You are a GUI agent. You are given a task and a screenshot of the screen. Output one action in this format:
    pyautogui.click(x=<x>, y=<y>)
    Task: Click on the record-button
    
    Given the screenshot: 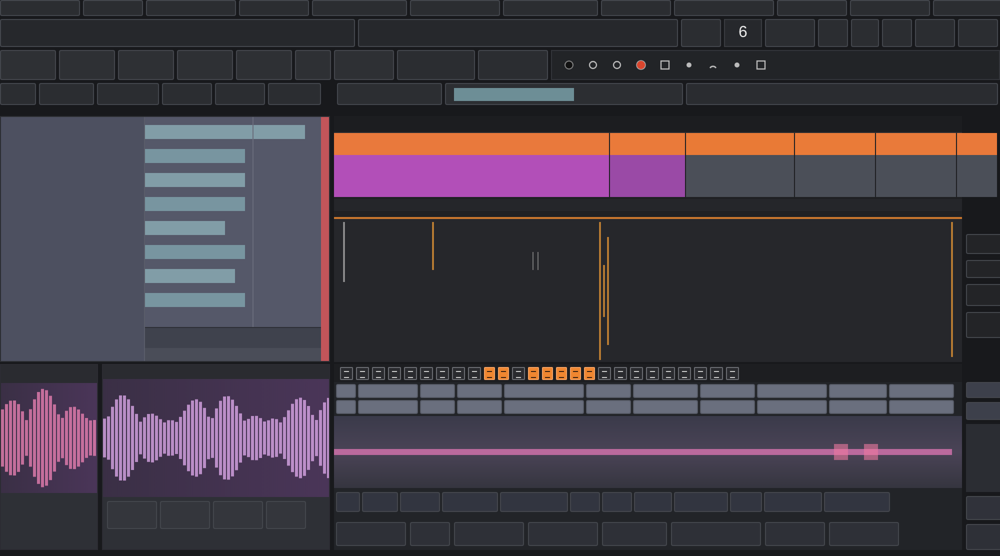 What is the action you would take?
    pyautogui.click(x=641, y=65)
    